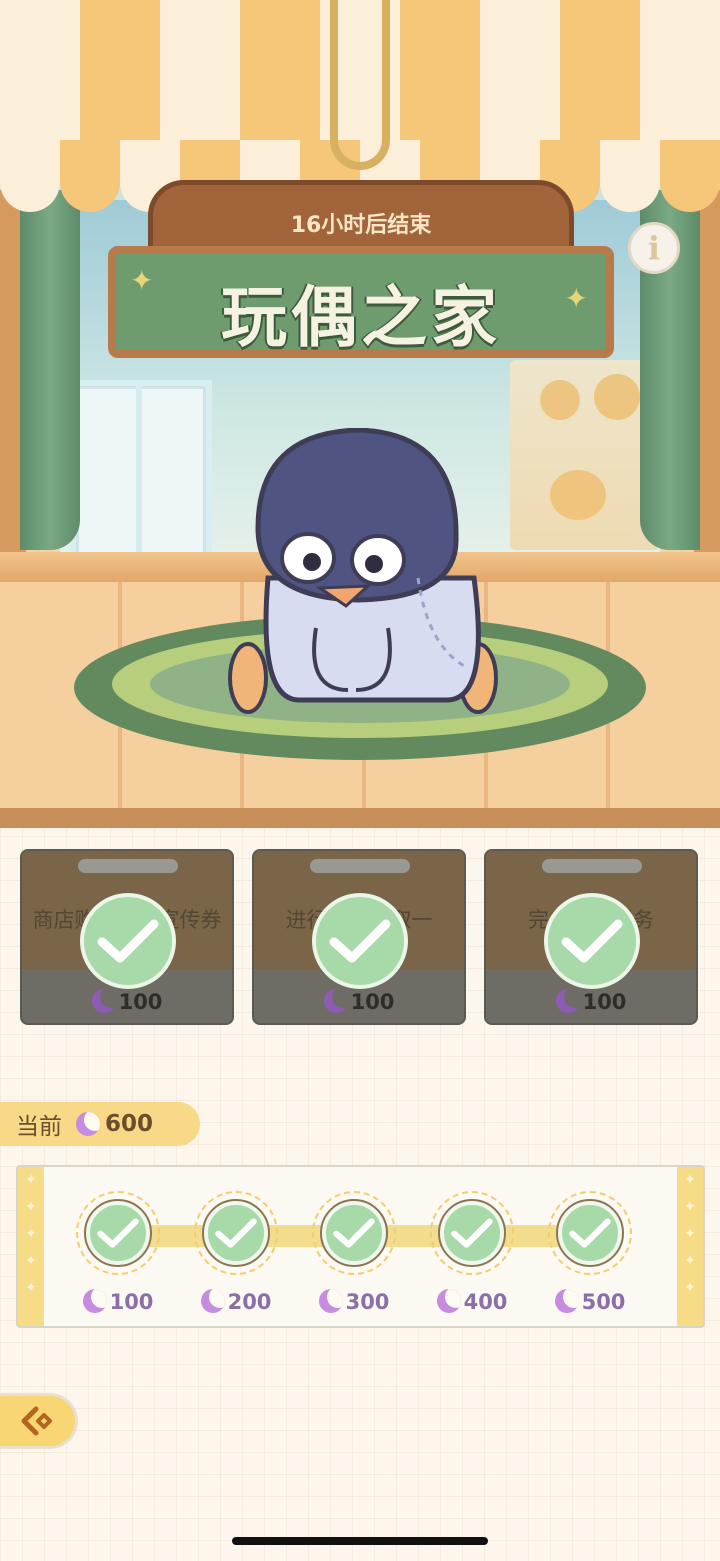  What do you see at coordinates (690, 1246) in the screenshot?
I see `track-cap-right: ✦ ✦ ✦ ✦ ✦` at bounding box center [690, 1246].